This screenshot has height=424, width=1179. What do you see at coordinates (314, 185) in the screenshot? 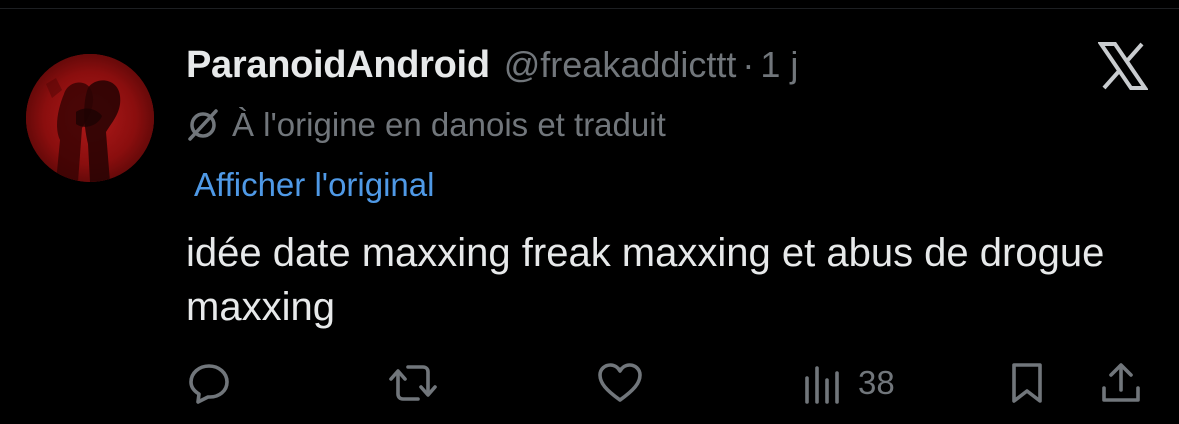
I see `show-original-link: Afficher l'original` at bounding box center [314, 185].